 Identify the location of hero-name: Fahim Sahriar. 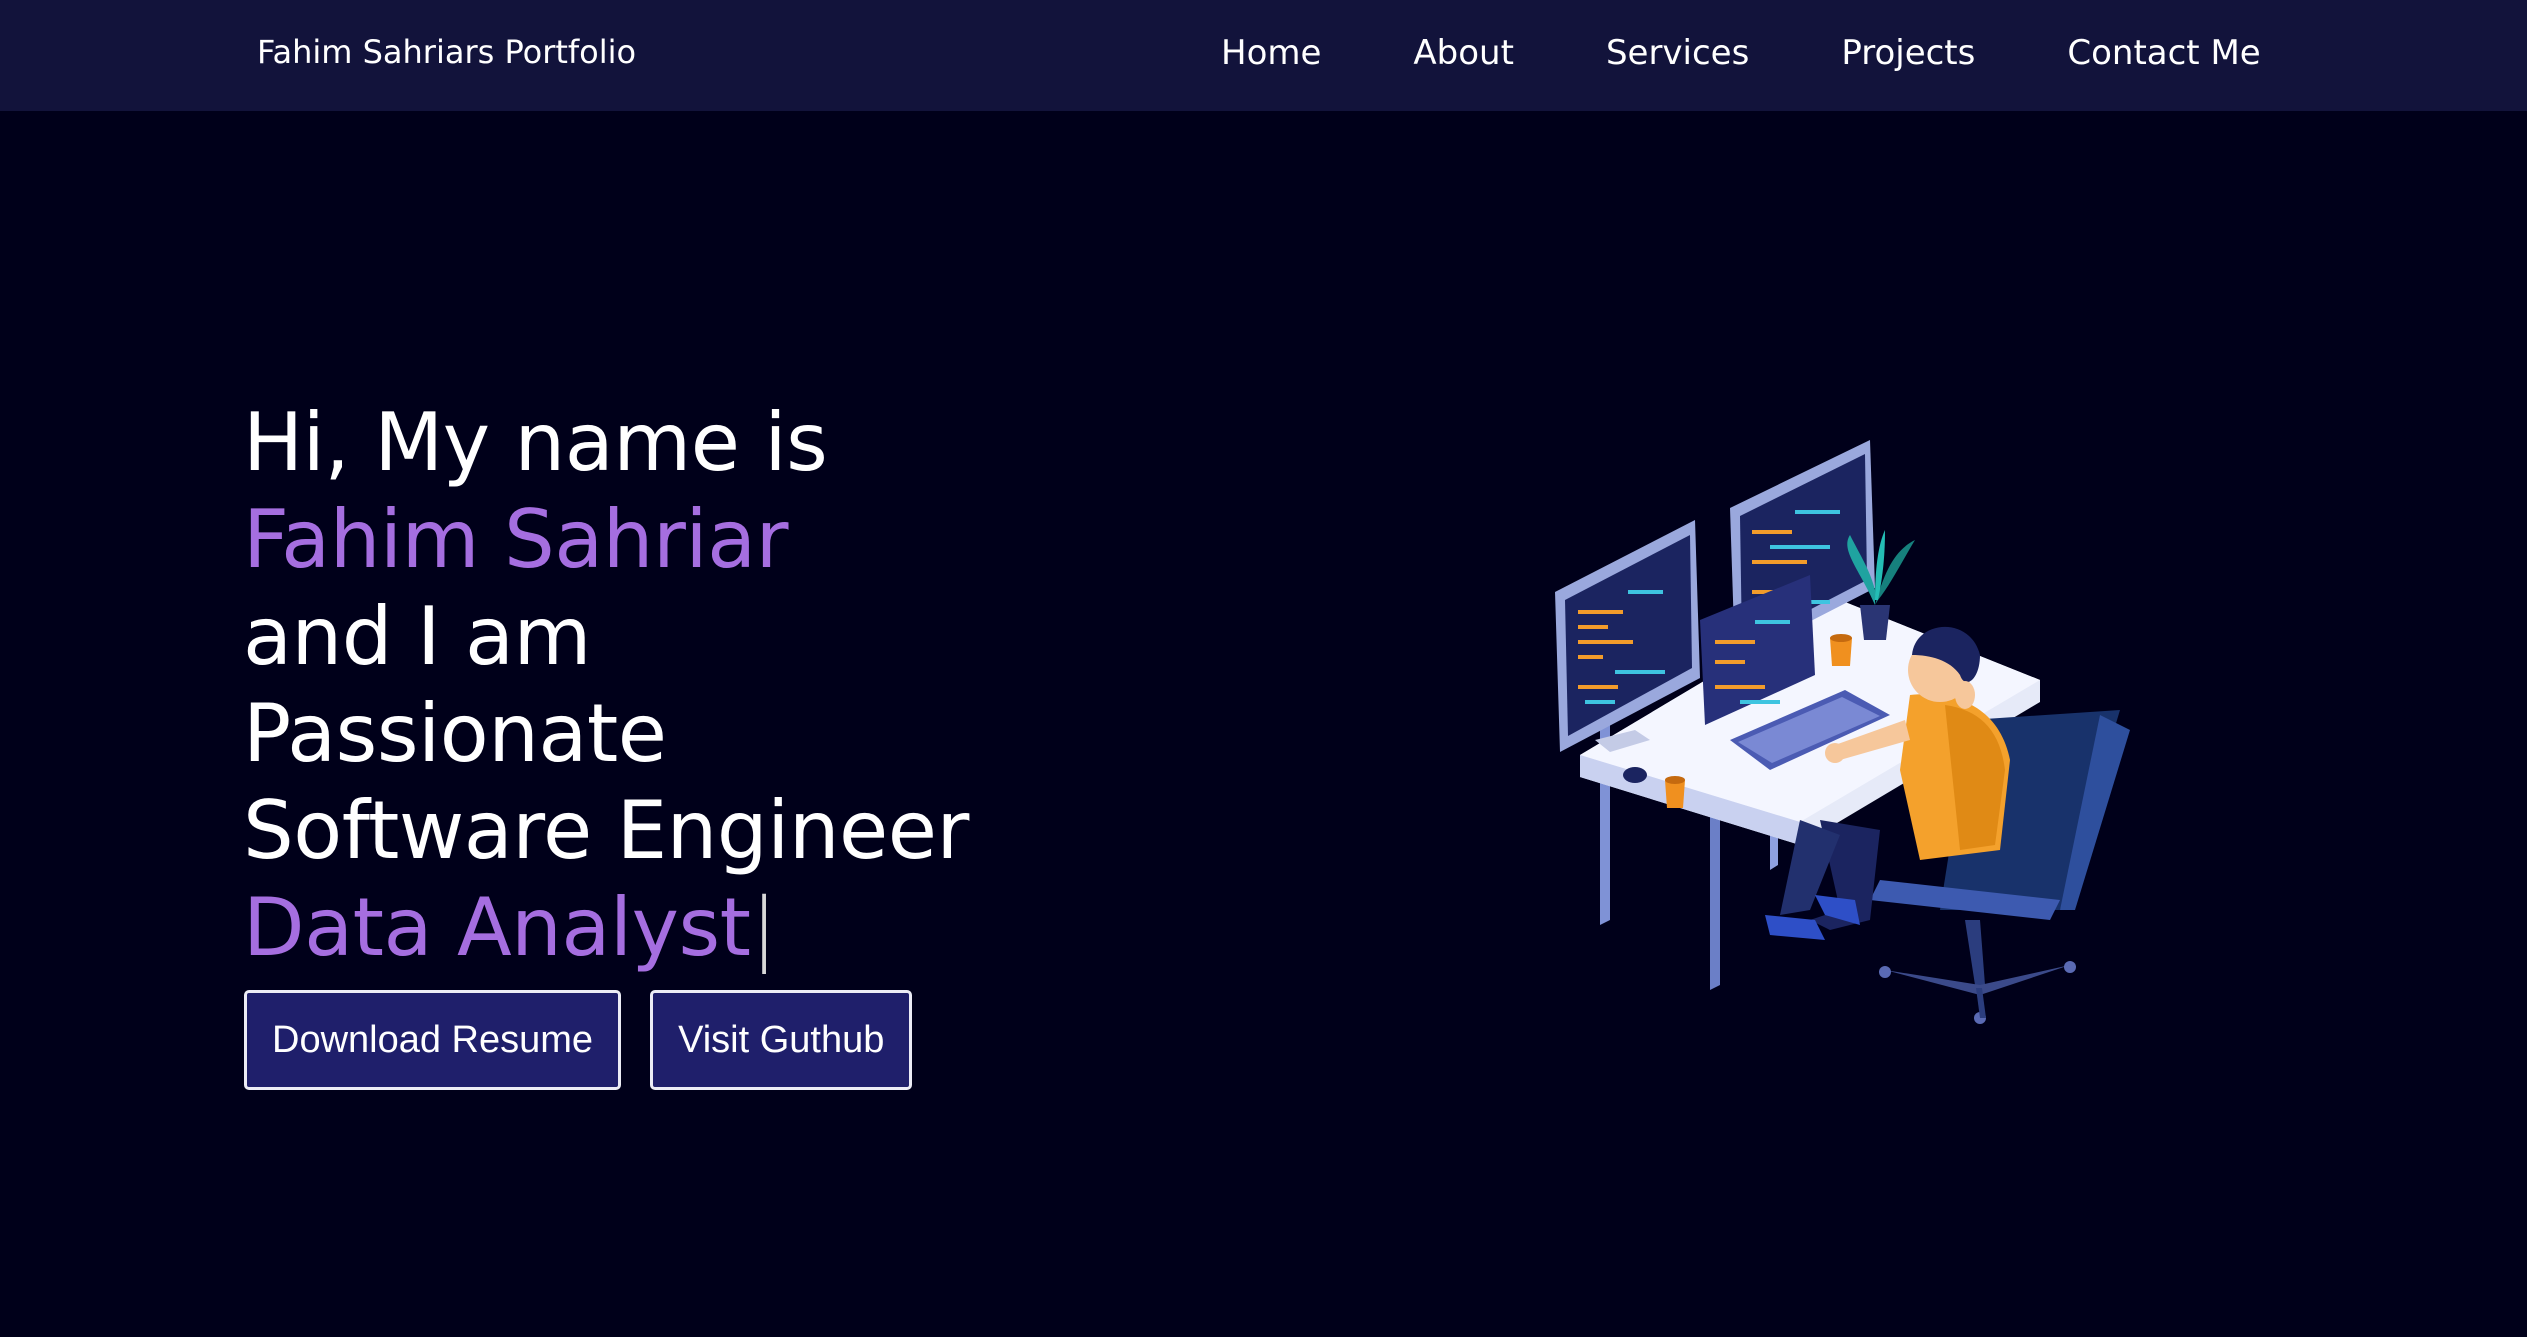
(516, 539).